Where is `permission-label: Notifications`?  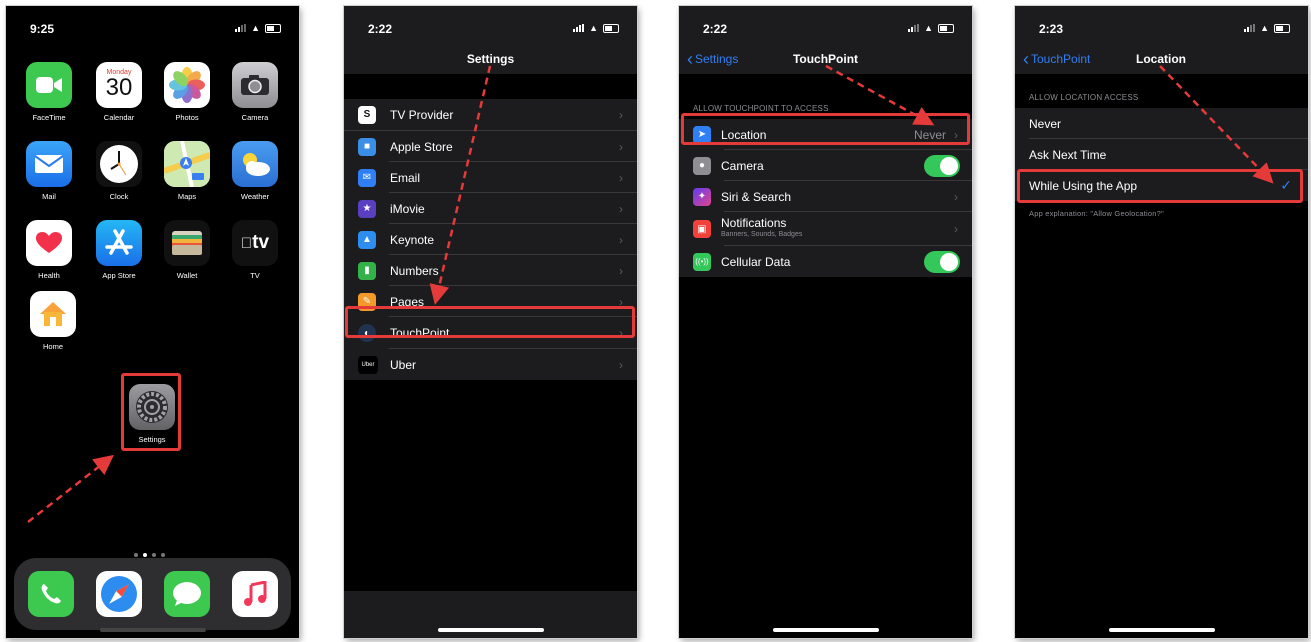 permission-label: Notifications is located at coordinates (754, 223).